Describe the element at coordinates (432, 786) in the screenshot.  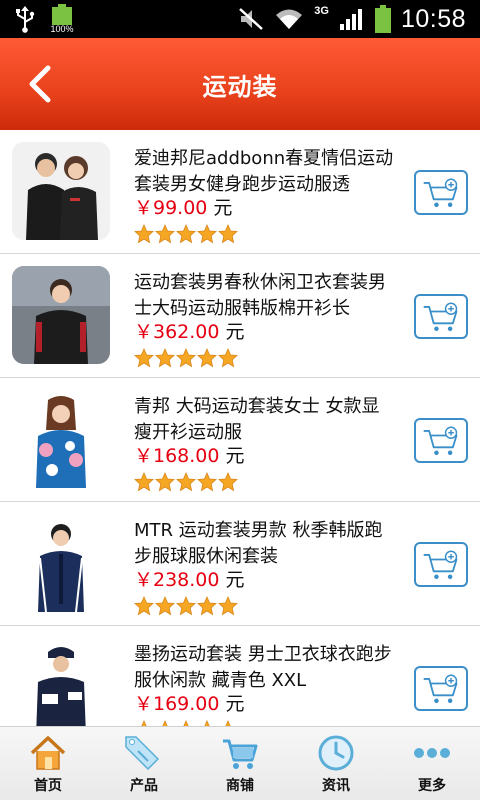
I see `nav-label: 更多` at that location.